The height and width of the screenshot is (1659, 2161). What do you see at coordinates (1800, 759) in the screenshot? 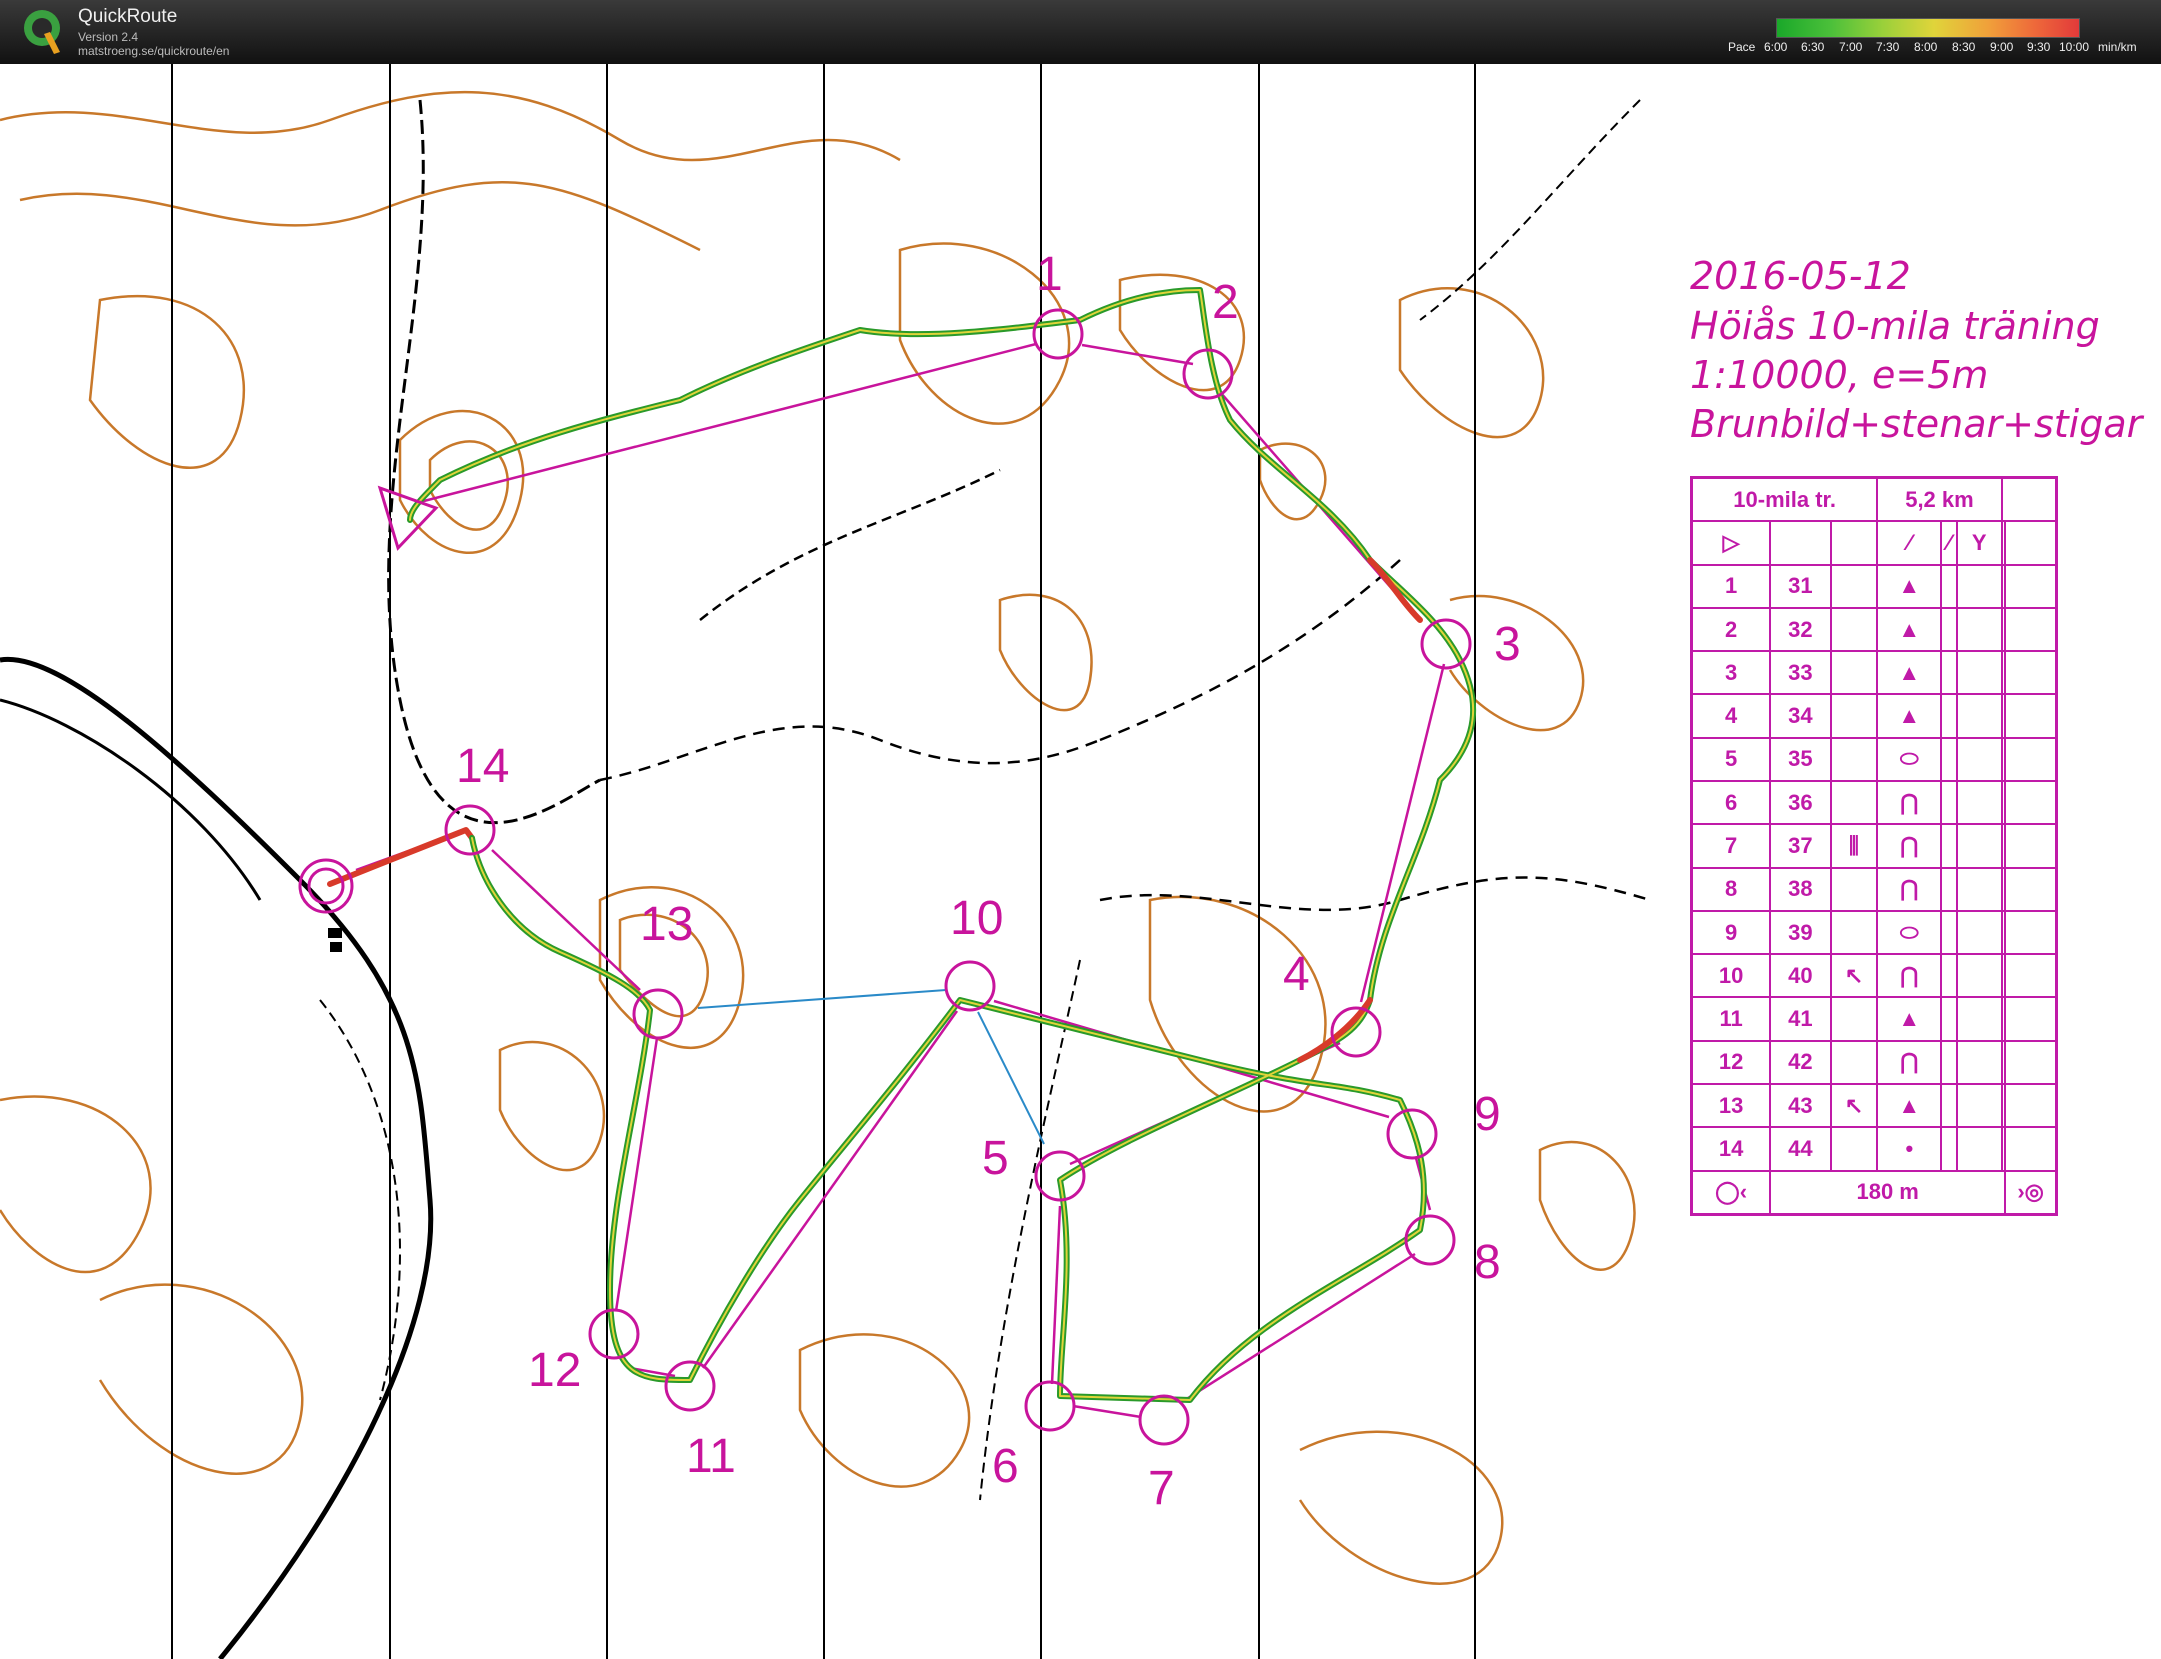
I see `control-code: 35` at bounding box center [1800, 759].